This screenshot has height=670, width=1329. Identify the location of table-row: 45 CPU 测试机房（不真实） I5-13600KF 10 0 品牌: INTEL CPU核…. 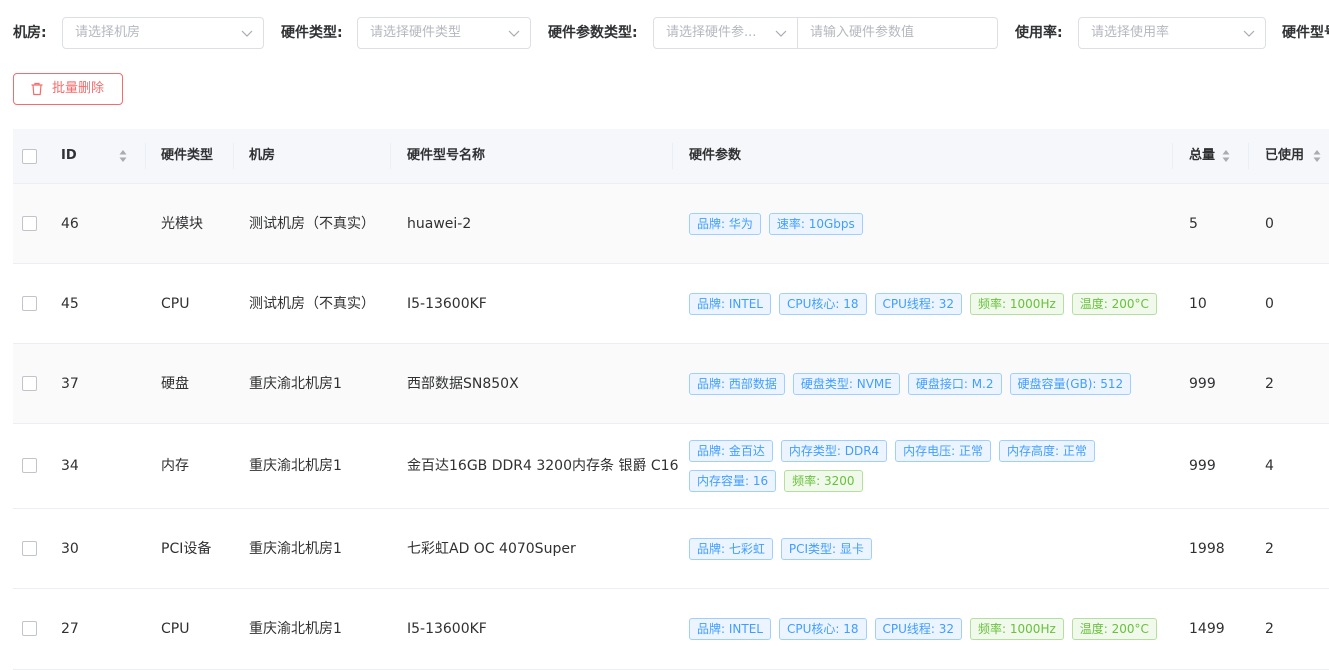
(671, 304).